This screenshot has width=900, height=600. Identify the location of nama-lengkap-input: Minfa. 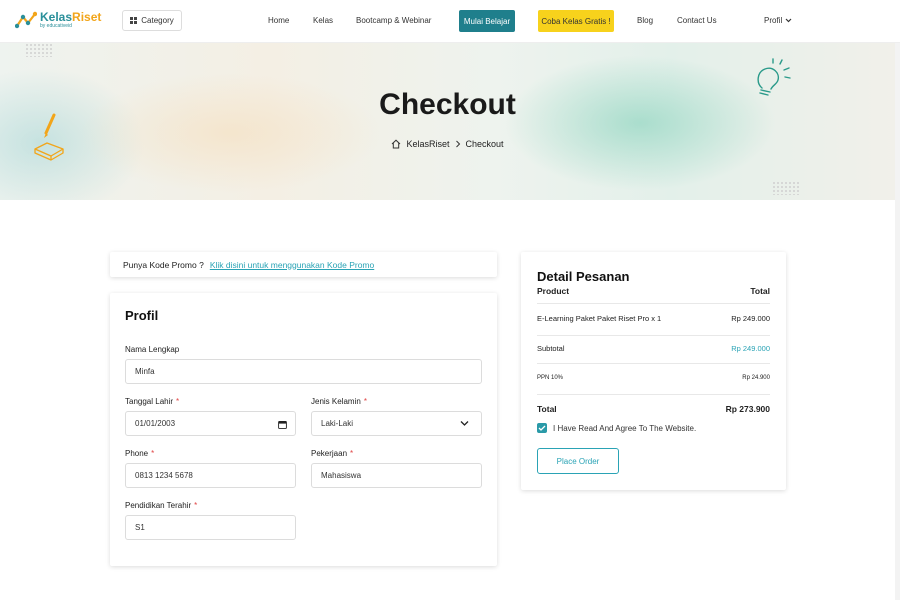
(303, 371).